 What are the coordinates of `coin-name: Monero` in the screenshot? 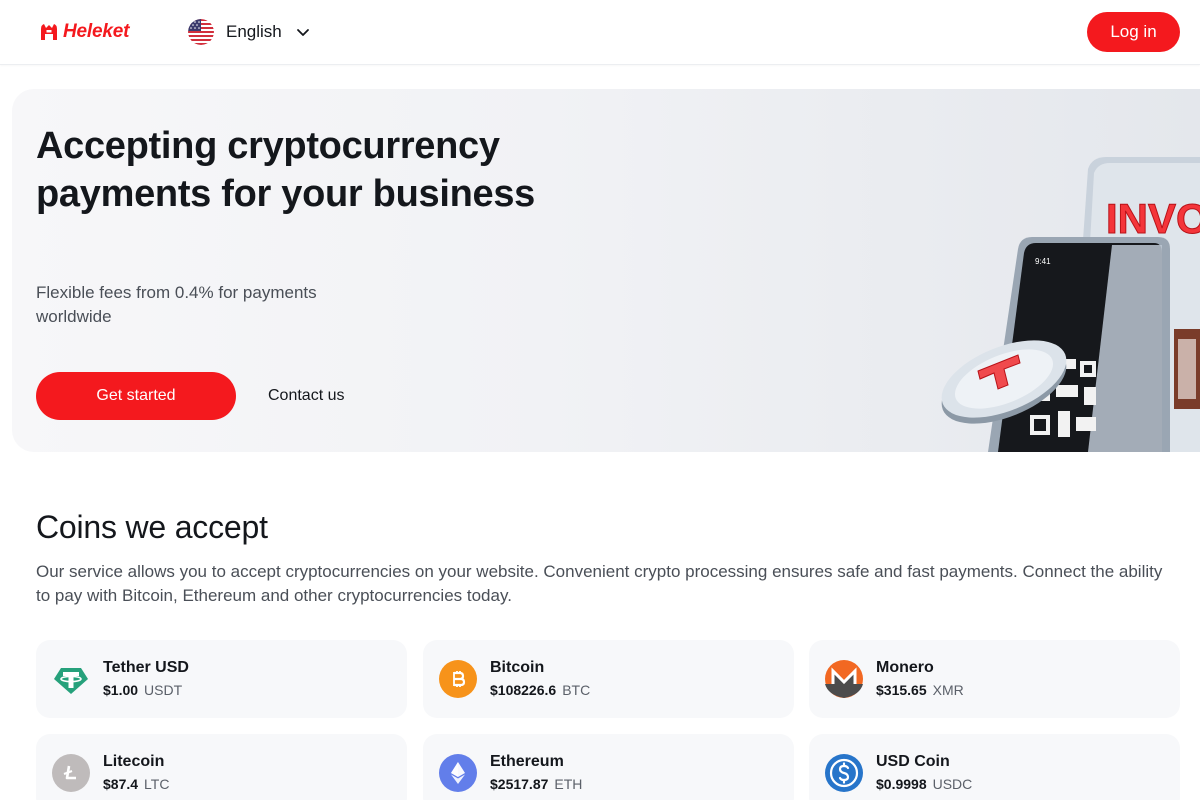 It's located at (905, 667).